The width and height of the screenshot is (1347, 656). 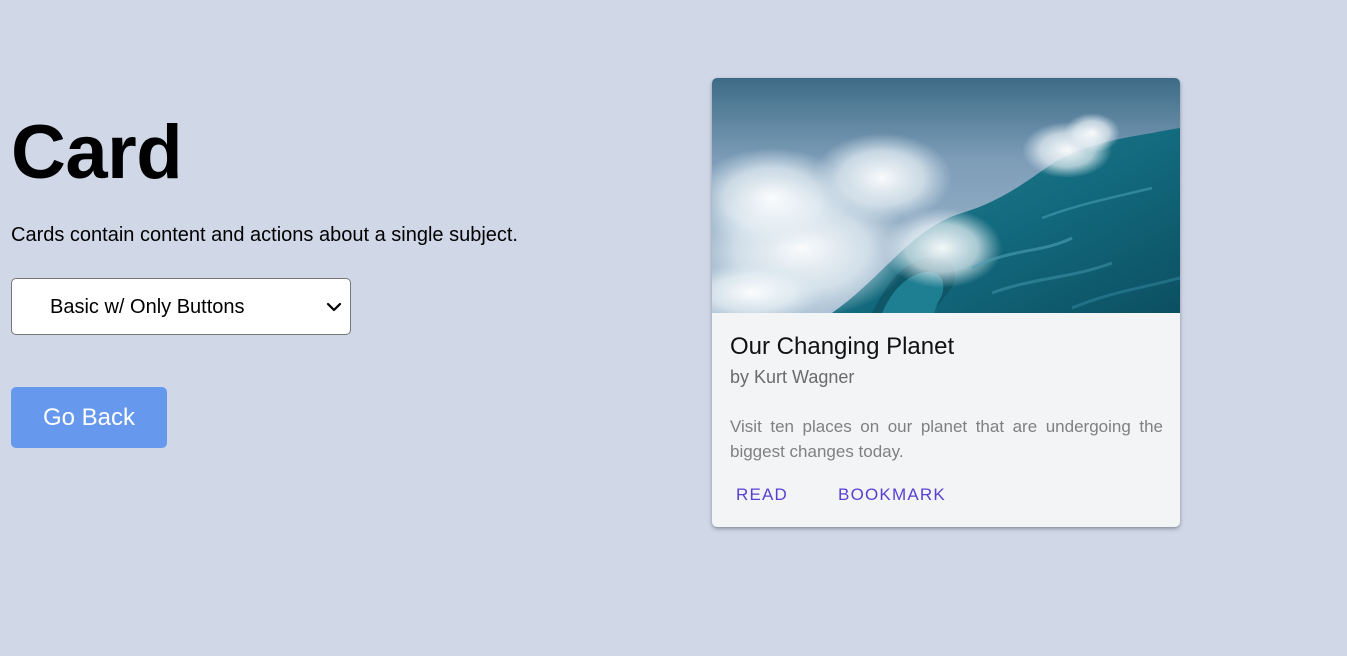 What do you see at coordinates (892, 495) in the screenshot?
I see `bookmark-button: BOOKMARK` at bounding box center [892, 495].